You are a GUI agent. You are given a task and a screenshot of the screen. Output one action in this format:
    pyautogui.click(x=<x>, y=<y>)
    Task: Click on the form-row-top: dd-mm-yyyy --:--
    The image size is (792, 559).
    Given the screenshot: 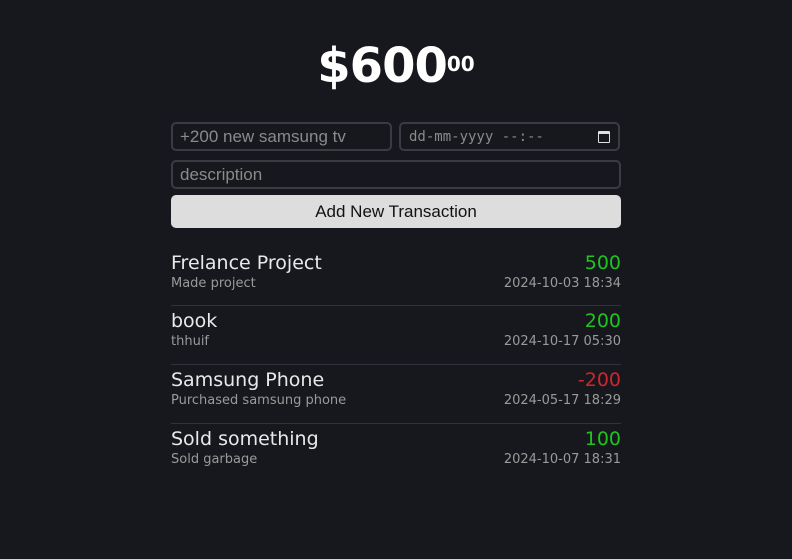 What is the action you would take?
    pyautogui.click(x=396, y=136)
    